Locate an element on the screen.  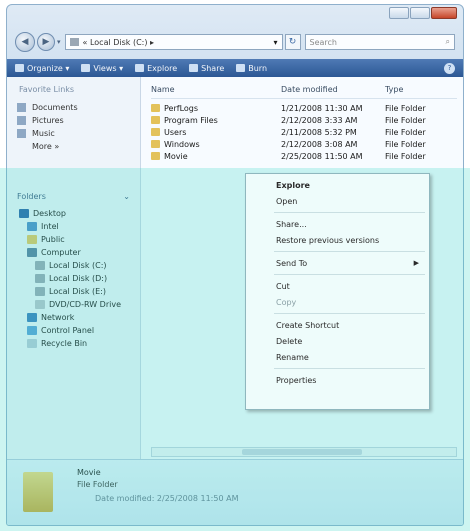
favorite-link: Pictures is located at coordinates (47, 120).